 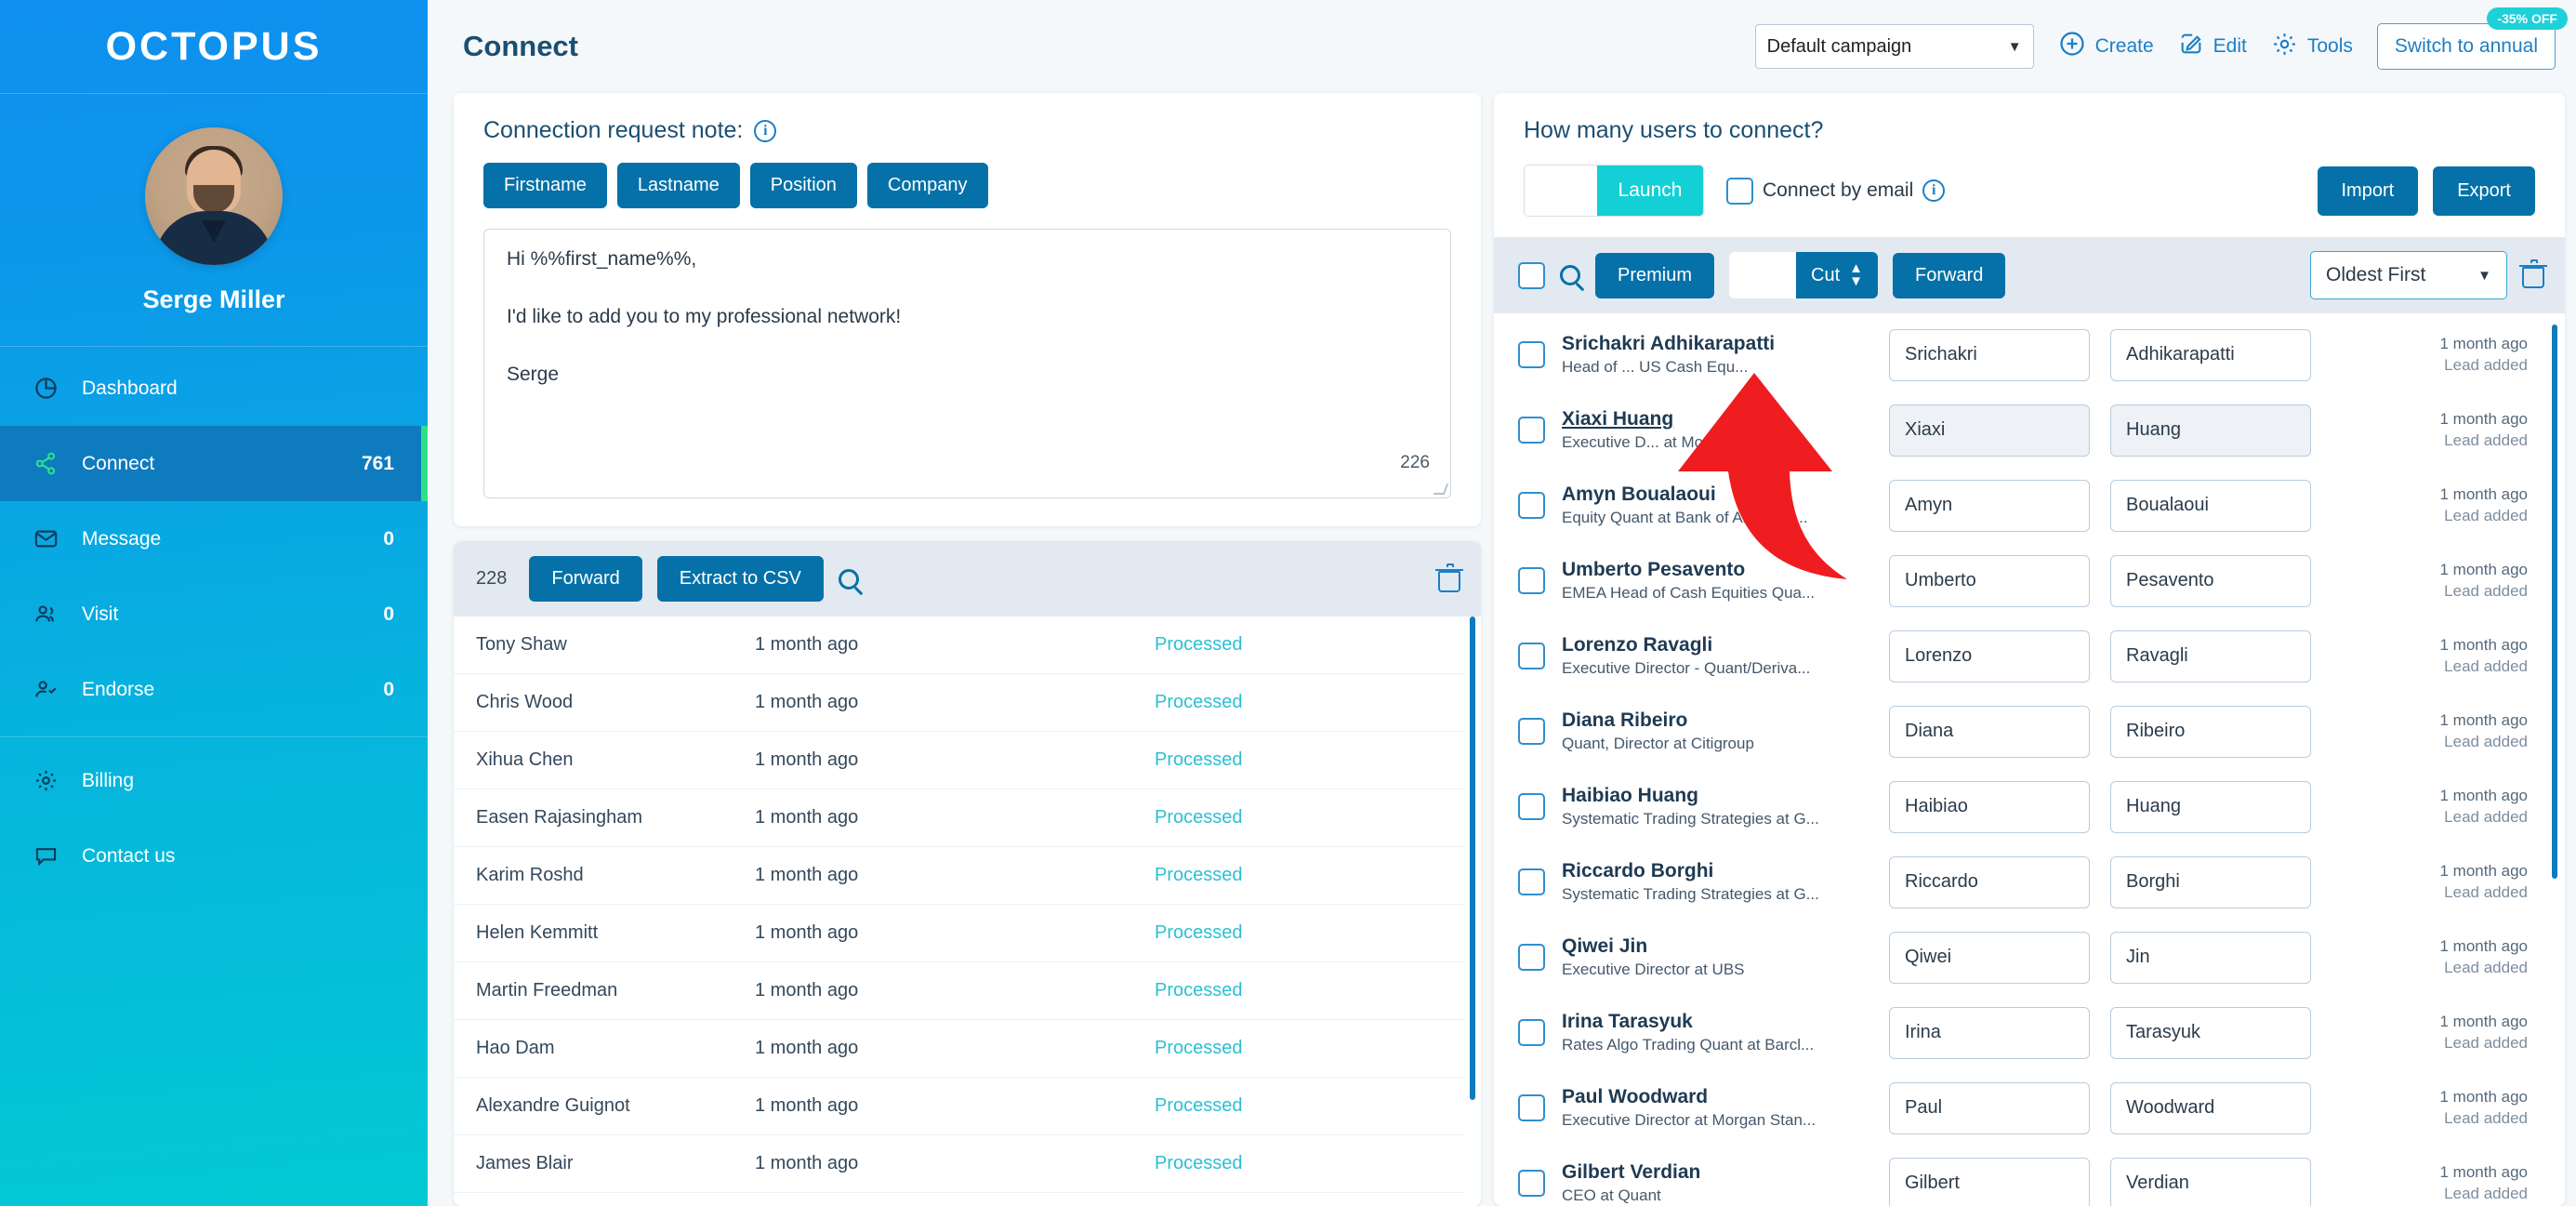 I want to click on user-row-name: Diana Ribeiro, so click(x=1721, y=720).